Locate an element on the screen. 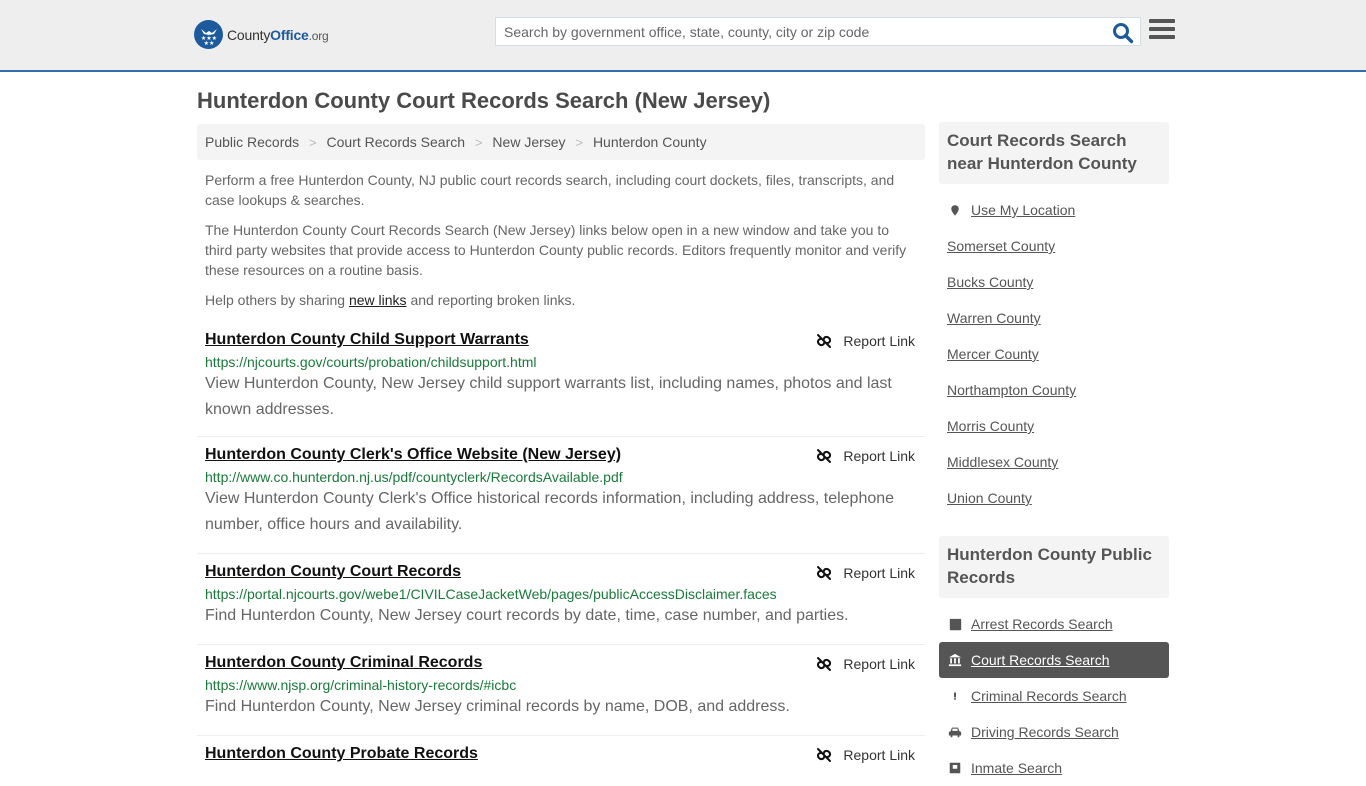 The width and height of the screenshot is (1366, 786). nearby-county-link: Morris County is located at coordinates (990, 426).